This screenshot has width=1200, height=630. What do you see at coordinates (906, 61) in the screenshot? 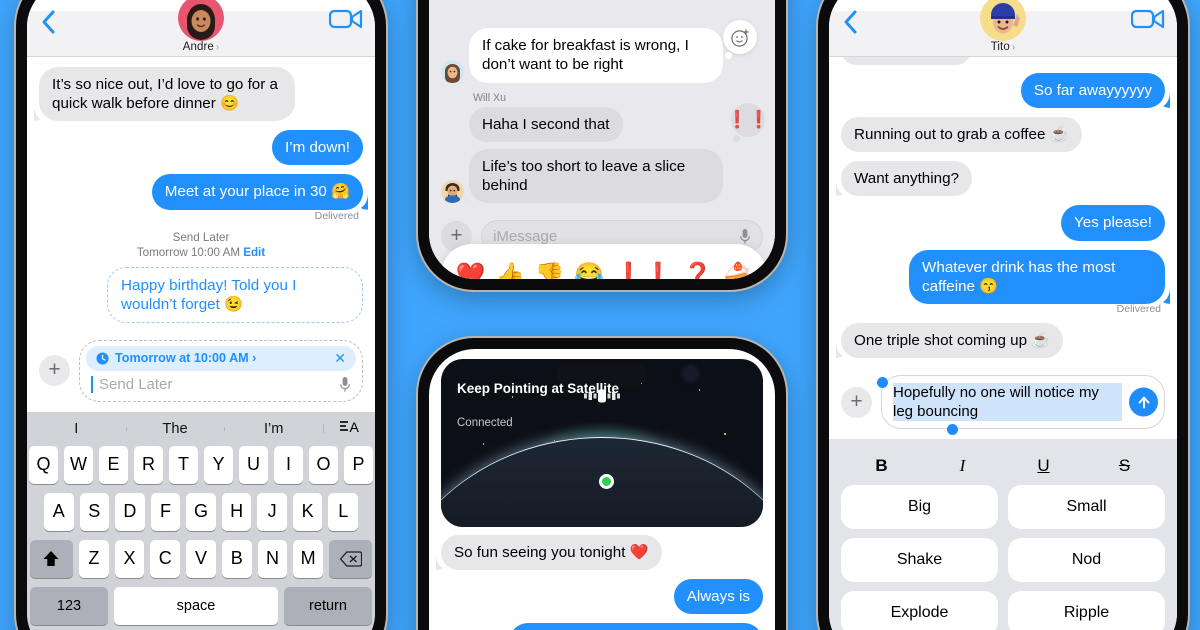
I see `message-bubble-partial` at bounding box center [906, 61].